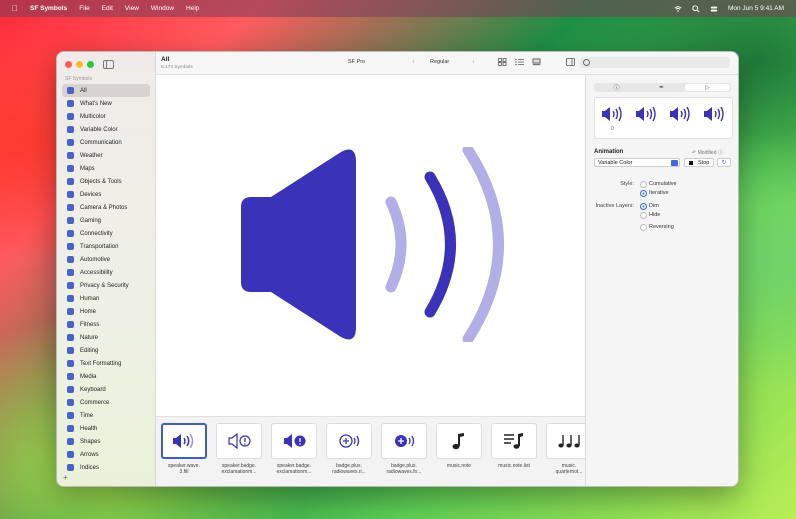  I want to click on wifi-icon, so click(678, 9).